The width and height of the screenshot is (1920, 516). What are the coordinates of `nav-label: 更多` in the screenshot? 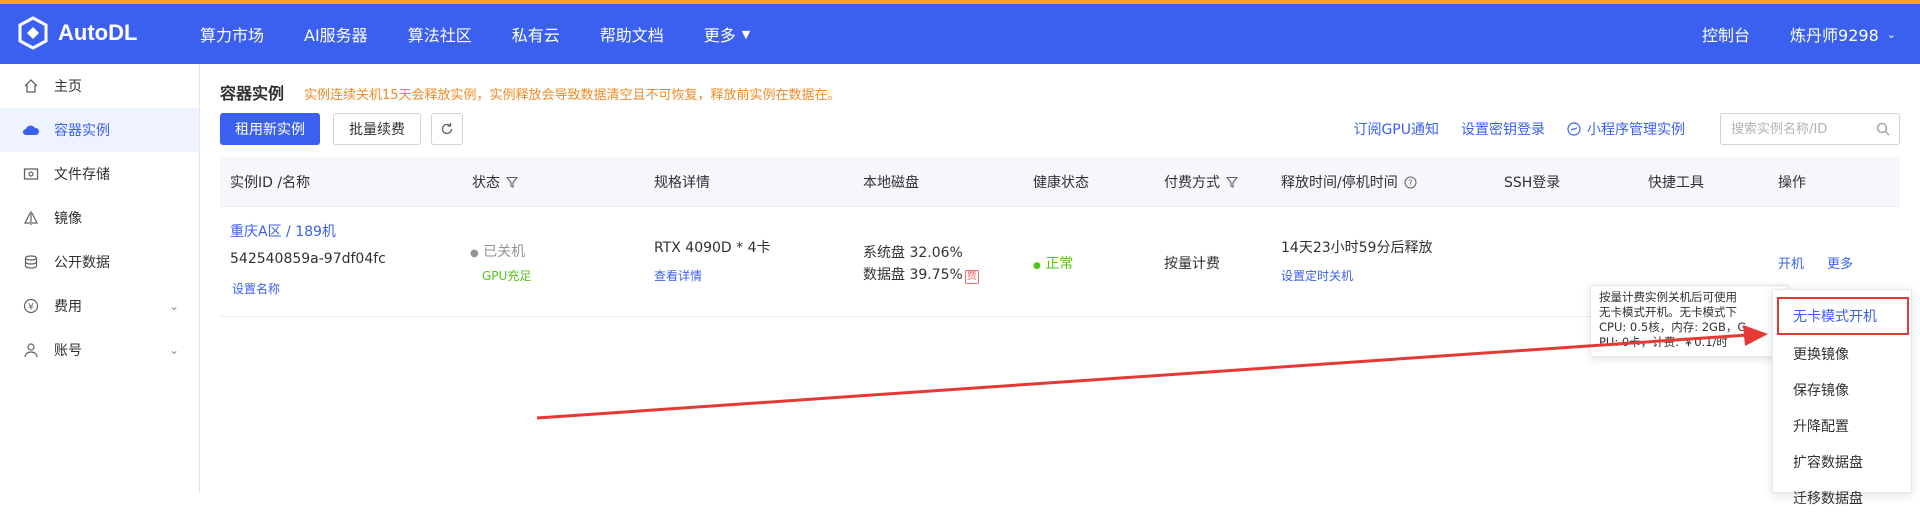 It's located at (719, 35).